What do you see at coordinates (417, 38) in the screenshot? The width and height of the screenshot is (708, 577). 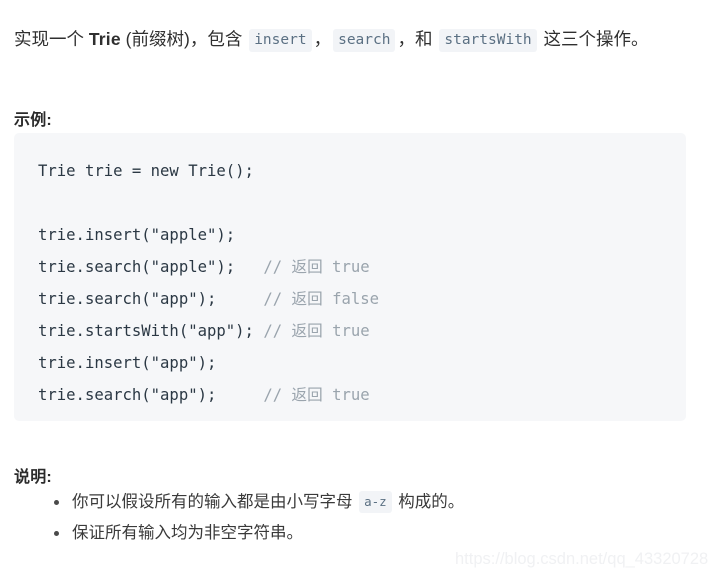 I see `intro-separator-2: ，和` at bounding box center [417, 38].